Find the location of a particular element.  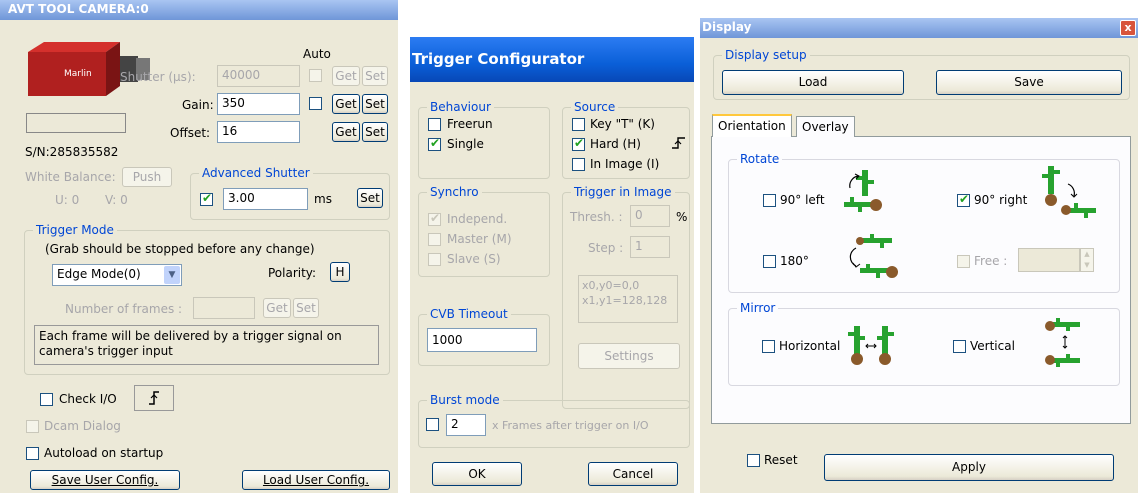

v-label: V: 0 is located at coordinates (116, 200).